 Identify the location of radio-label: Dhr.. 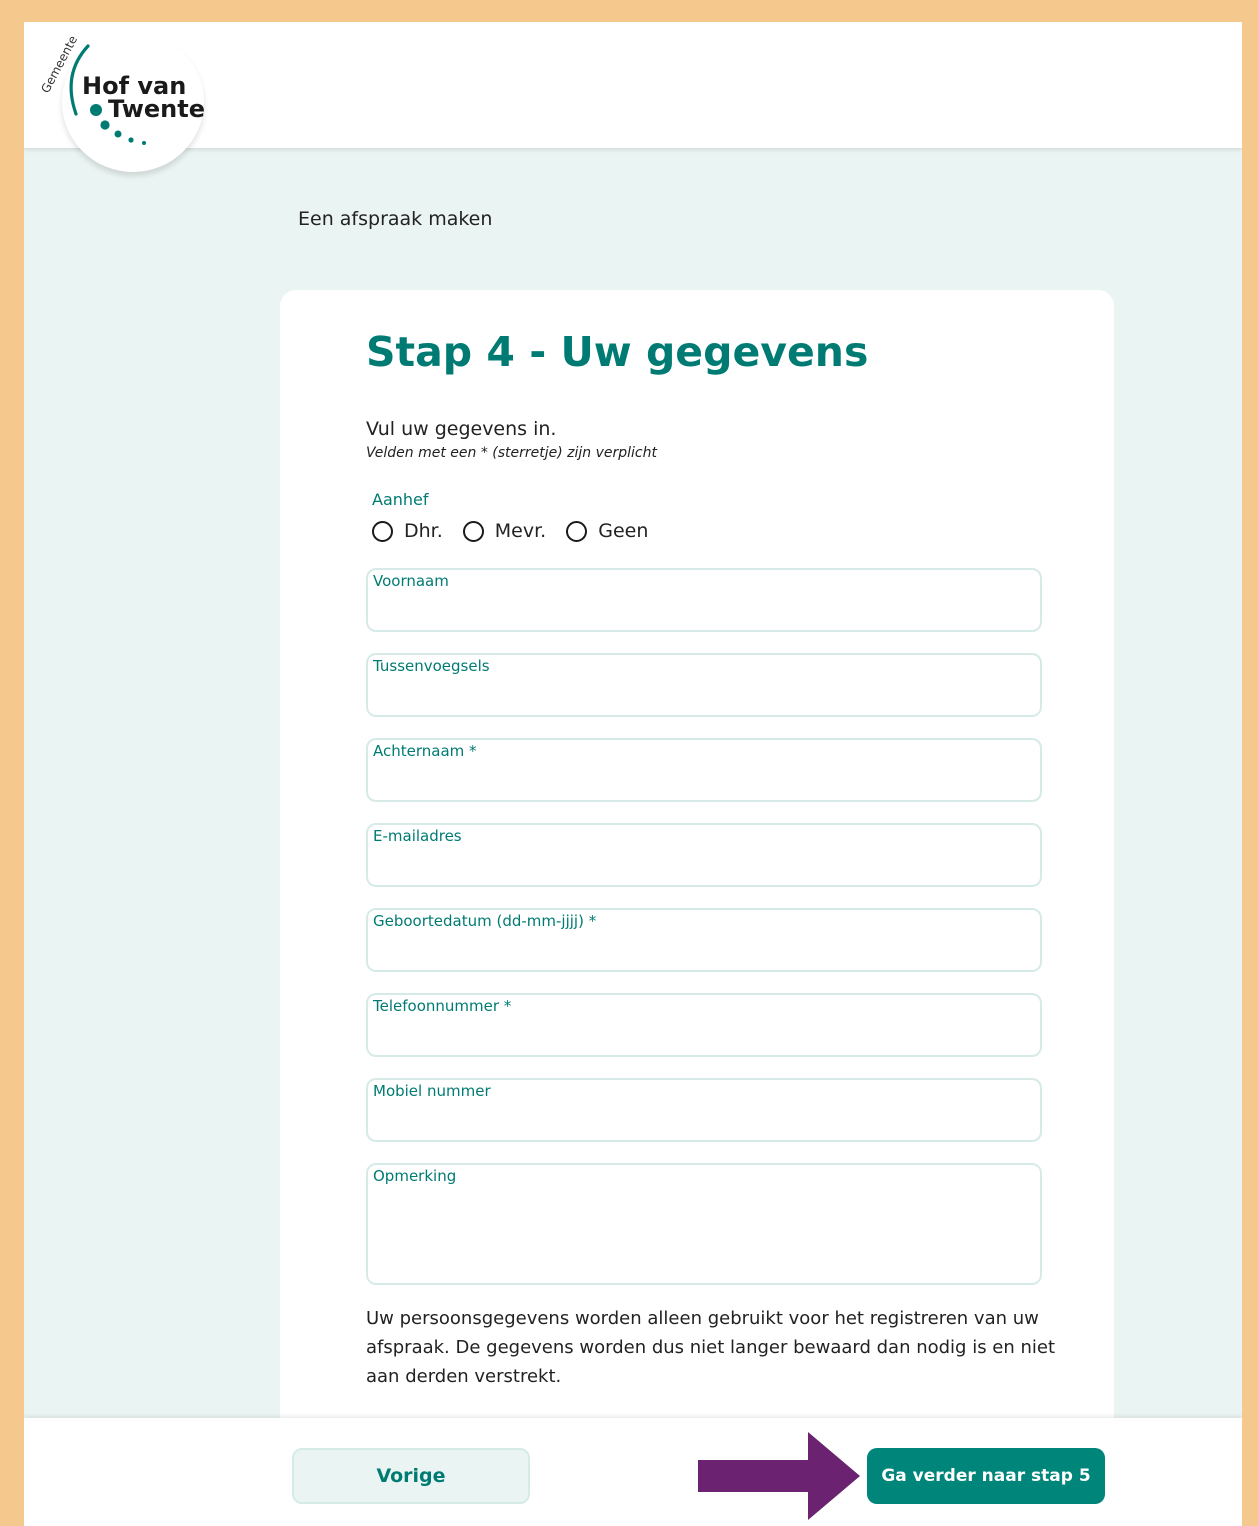
(423, 531).